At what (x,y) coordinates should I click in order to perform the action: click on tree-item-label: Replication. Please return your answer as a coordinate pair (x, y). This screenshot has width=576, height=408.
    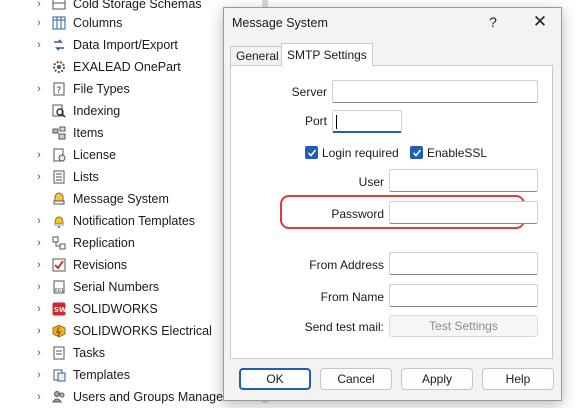
    Looking at the image, I should click on (104, 243).